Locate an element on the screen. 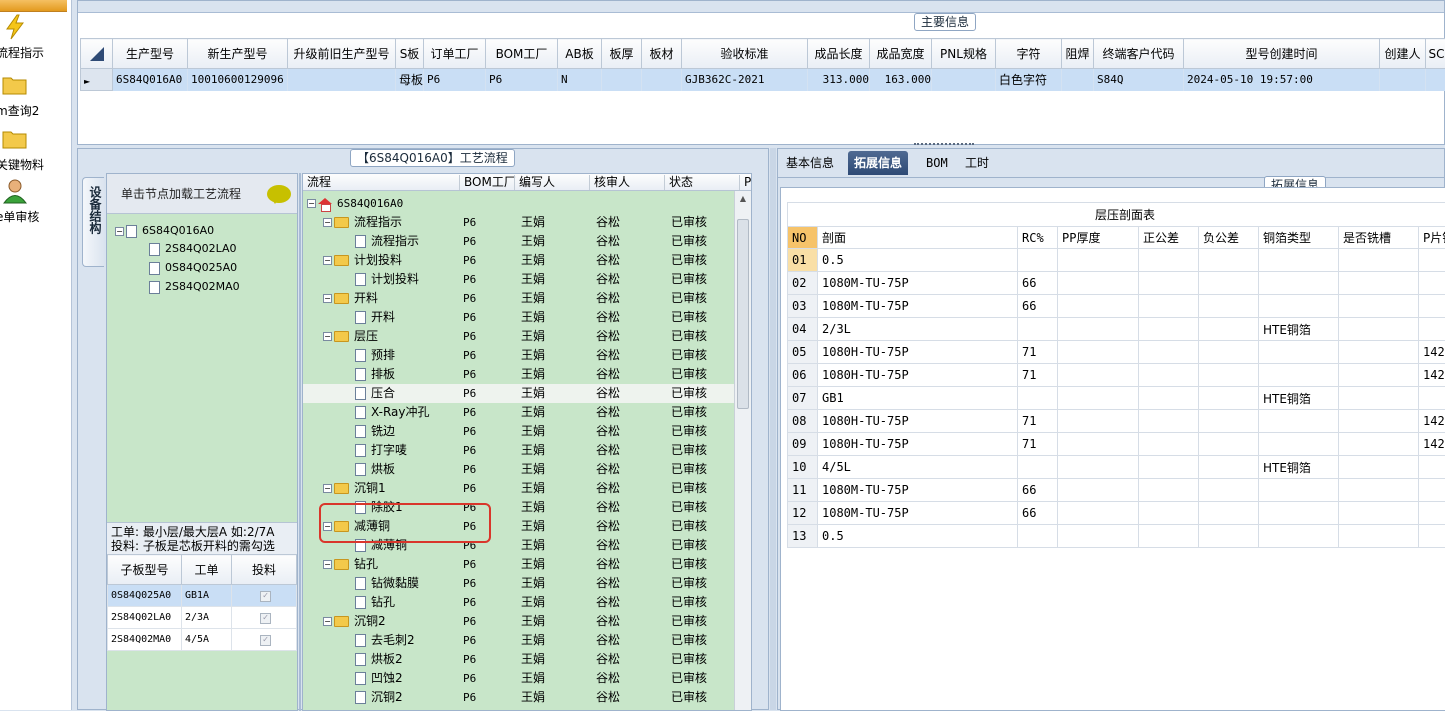 Image resolution: width=1445 pixels, height=711 pixels. col-header: 板材 is located at coordinates (662, 54).